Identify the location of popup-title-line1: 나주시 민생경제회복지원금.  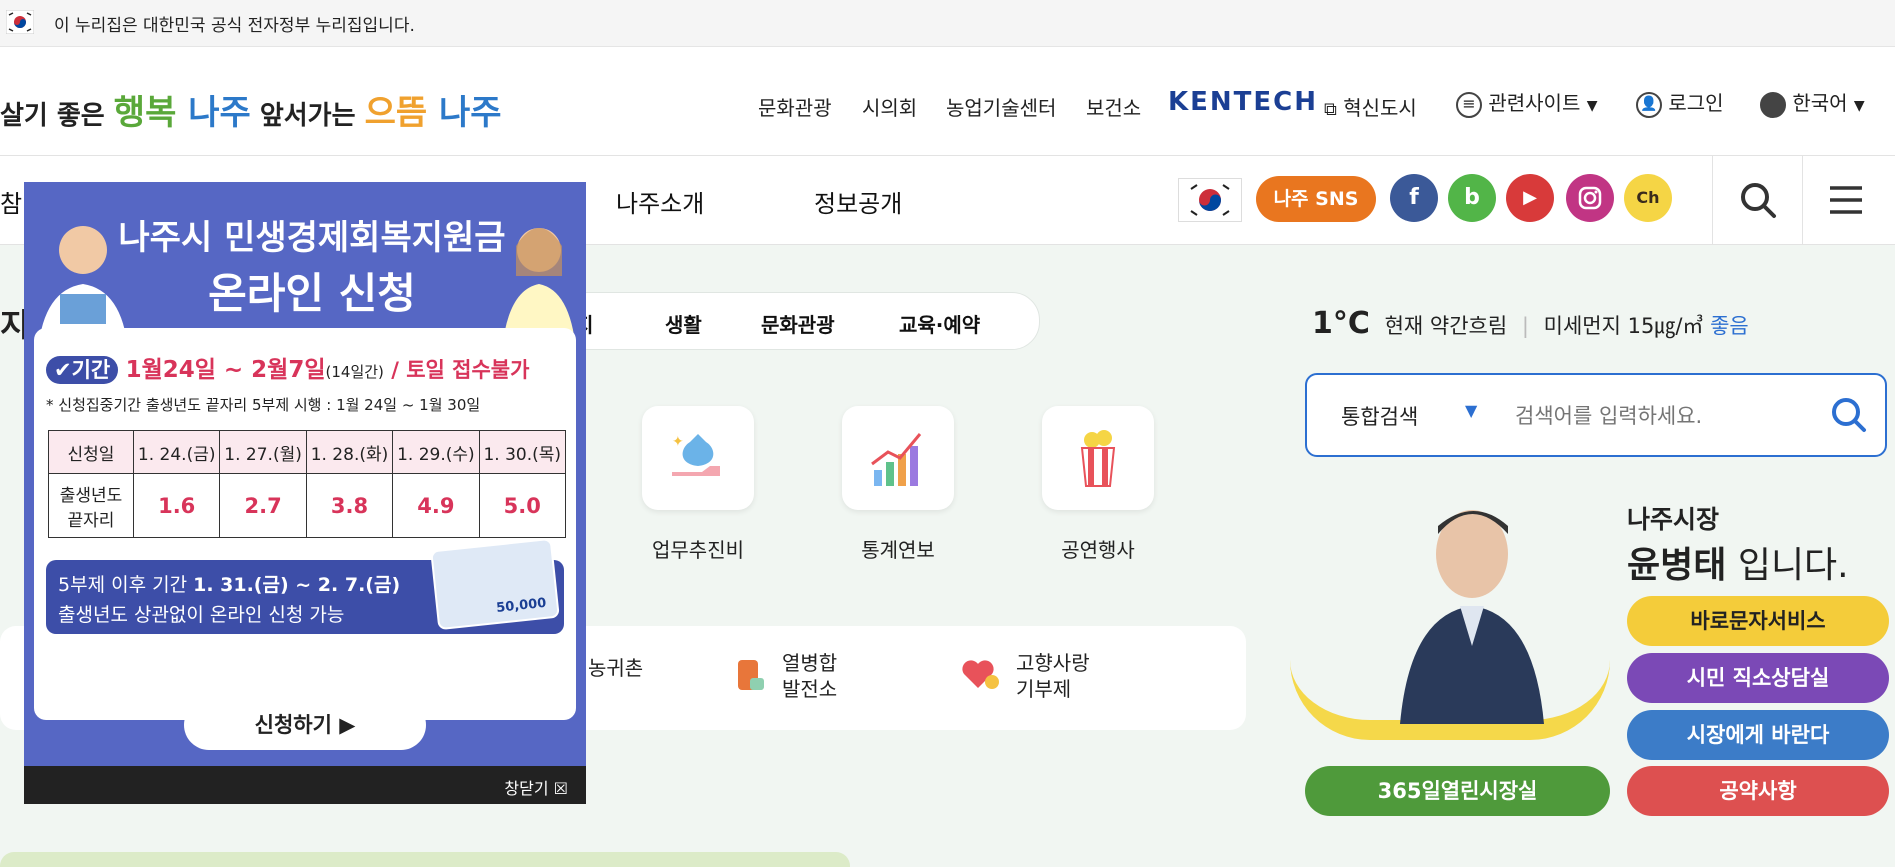
(312, 238).